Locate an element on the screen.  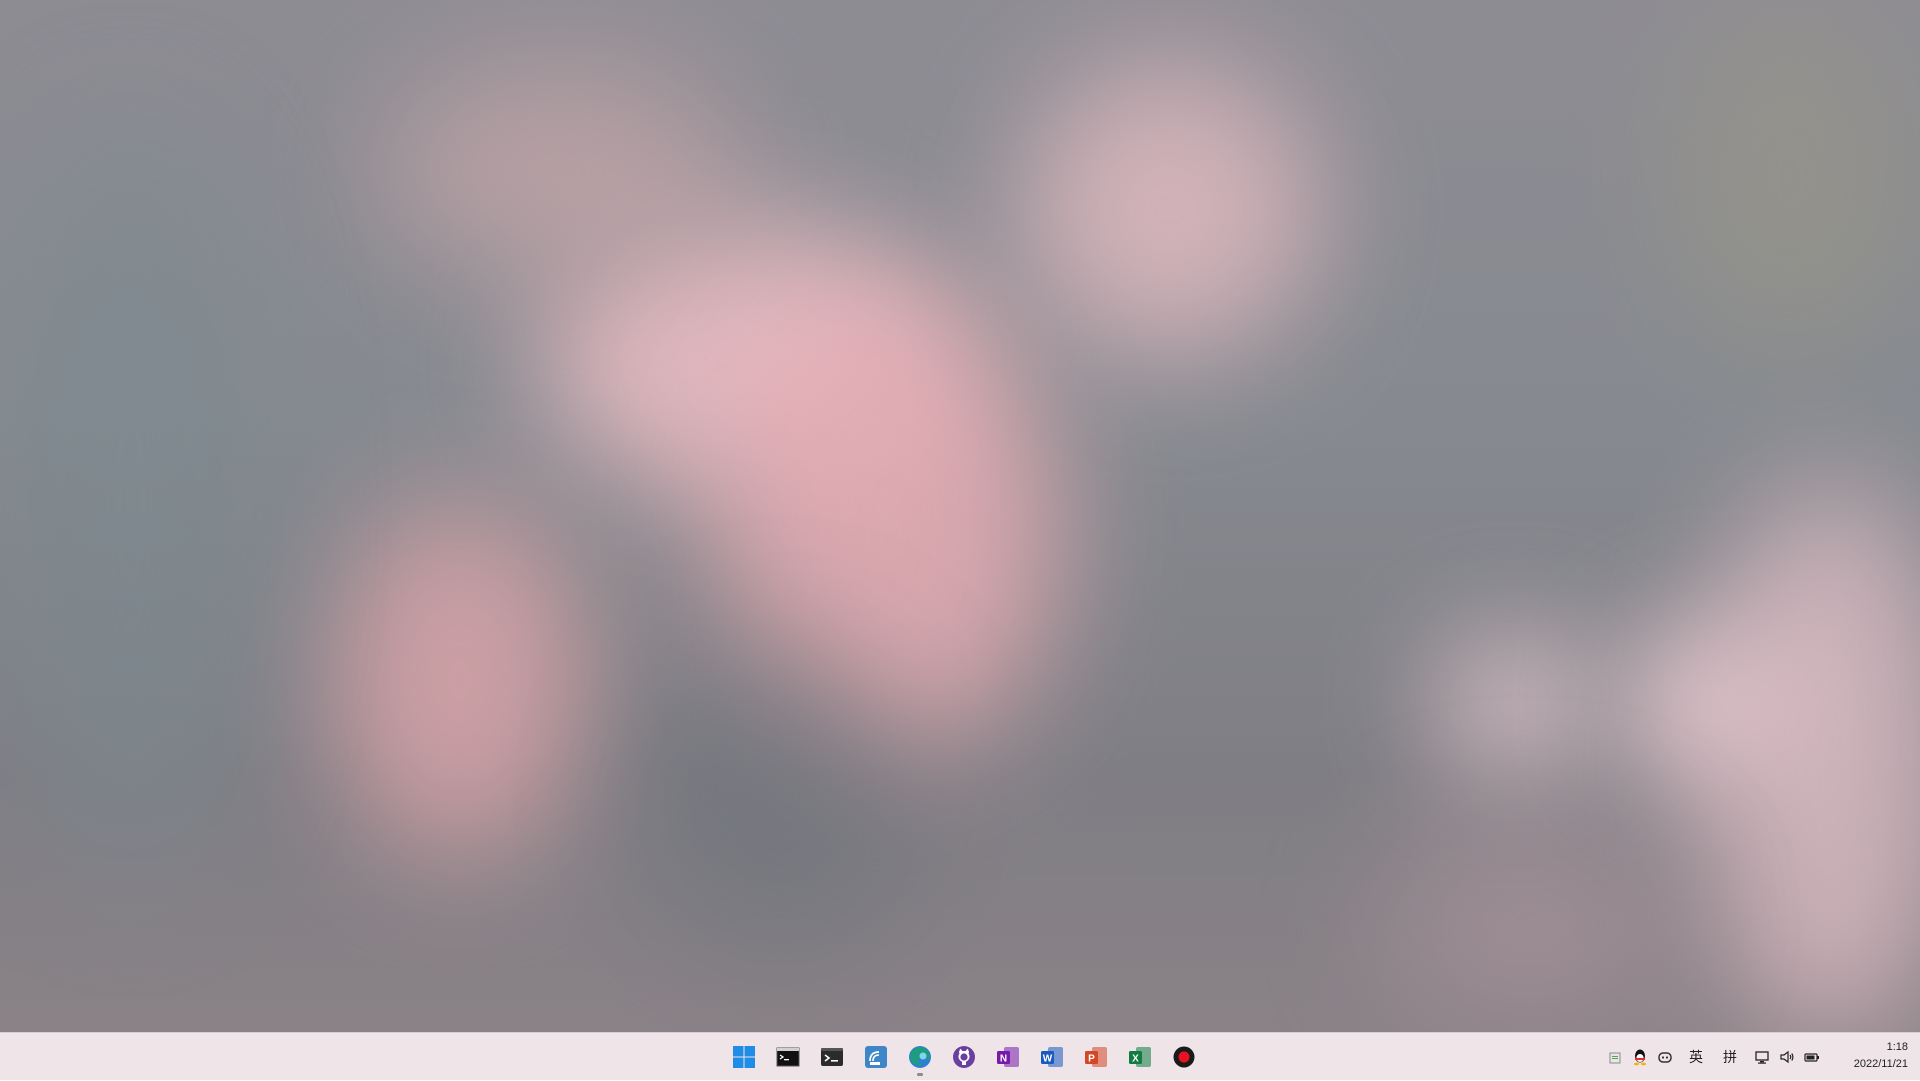
svg-text: N is located at coordinates (1003, 1059).